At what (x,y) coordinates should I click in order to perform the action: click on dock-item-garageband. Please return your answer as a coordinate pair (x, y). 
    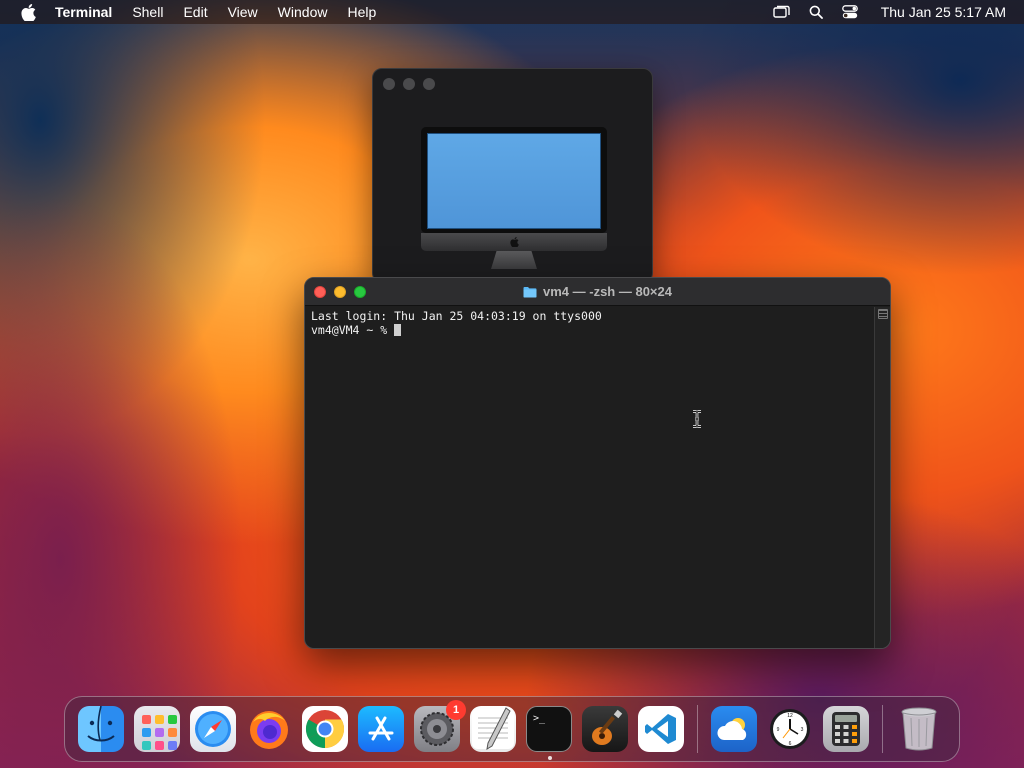
    Looking at the image, I should click on (605, 729).